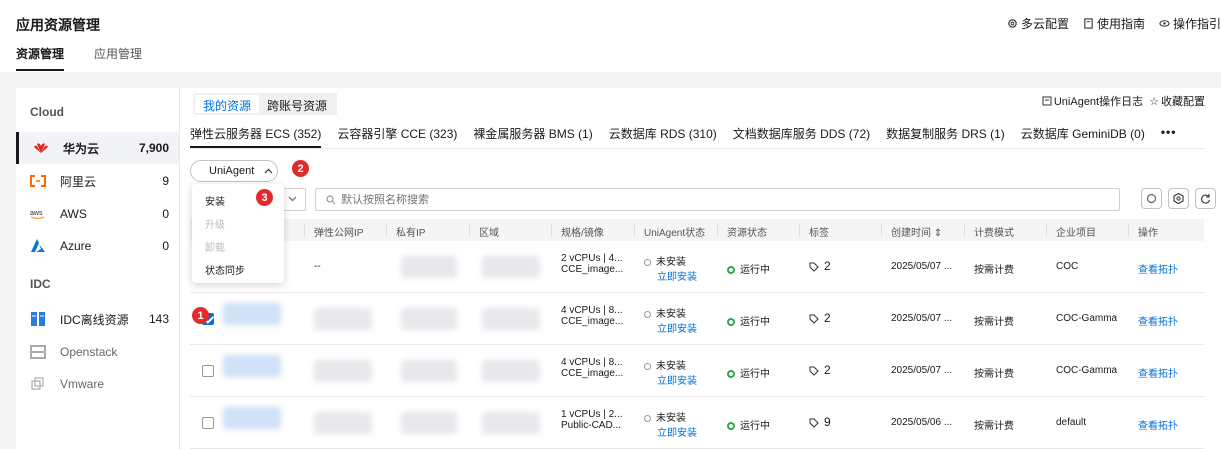  What do you see at coordinates (1169, 136) in the screenshot?
I see `more-tabs-button: •••` at bounding box center [1169, 136].